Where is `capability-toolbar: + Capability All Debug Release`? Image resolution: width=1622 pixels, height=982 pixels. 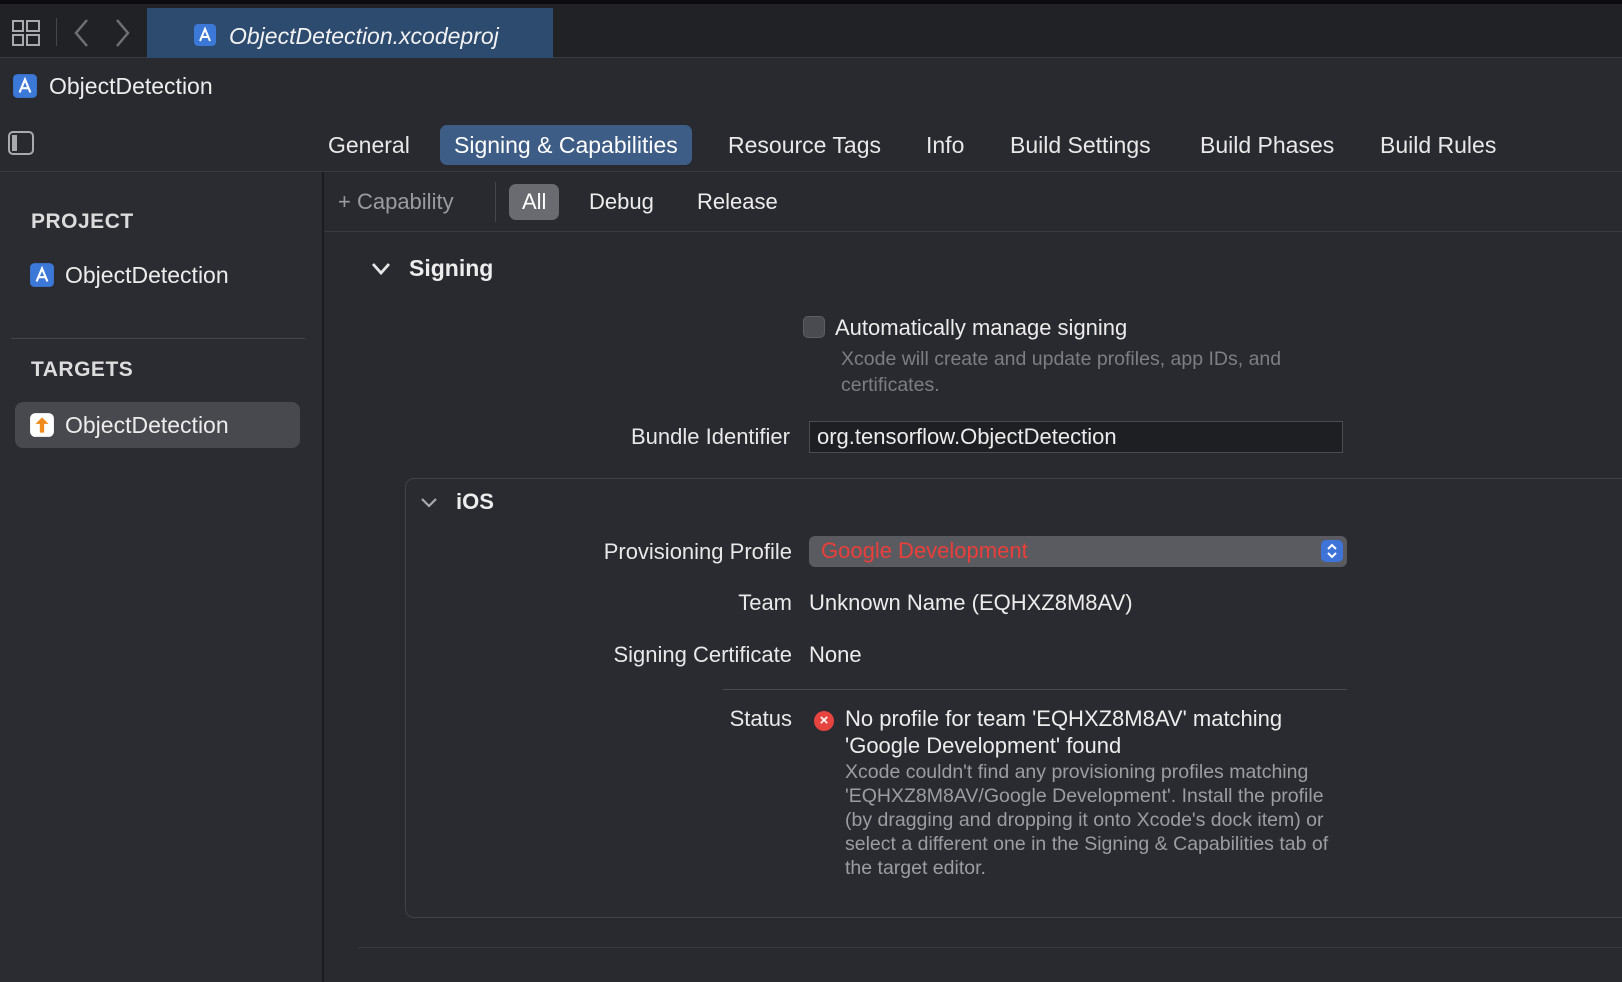 capability-toolbar: + Capability All Debug Release is located at coordinates (973, 202).